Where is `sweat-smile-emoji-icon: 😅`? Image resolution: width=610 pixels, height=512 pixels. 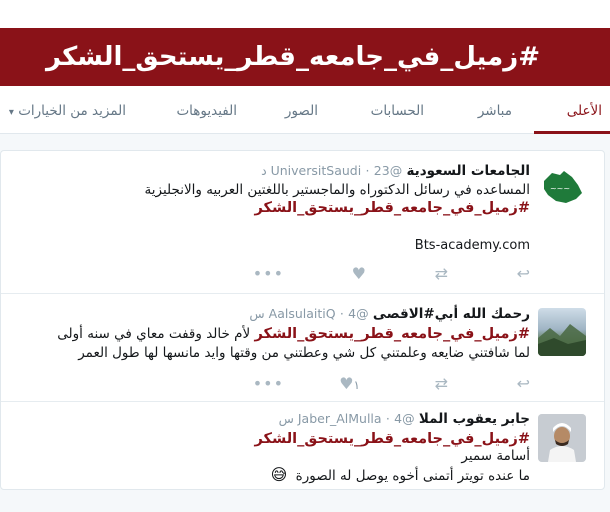 sweat-smile-emoji-icon: 😅 is located at coordinates (279, 474).